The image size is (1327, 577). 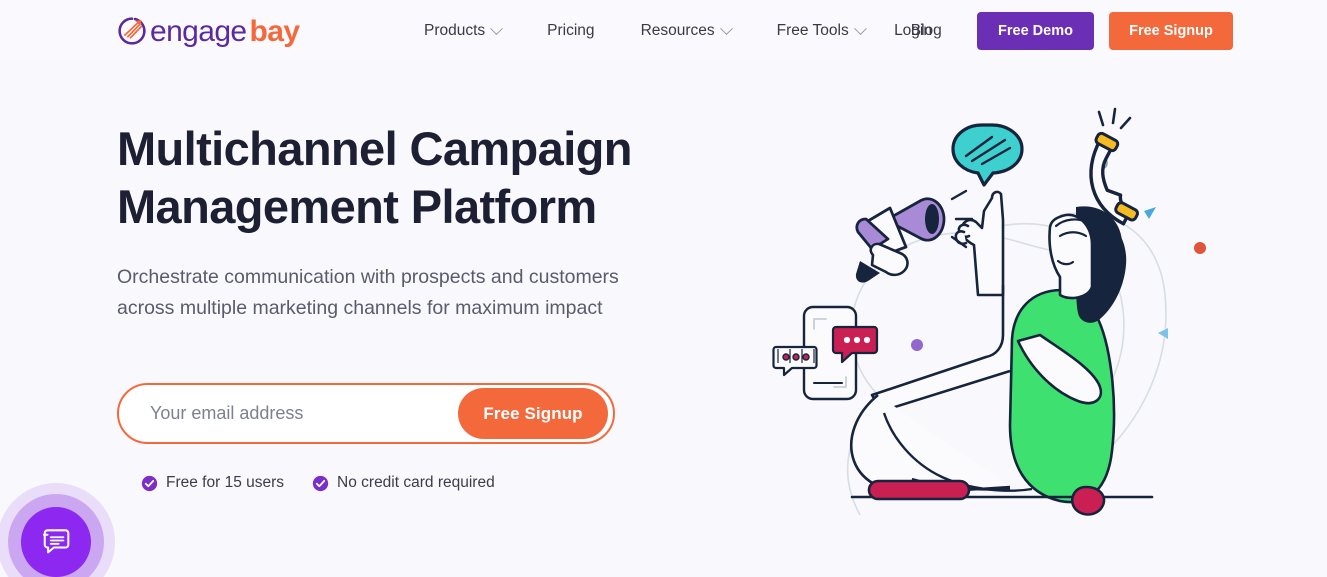 I want to click on feature-label: Free for 15 users, so click(x=225, y=482).